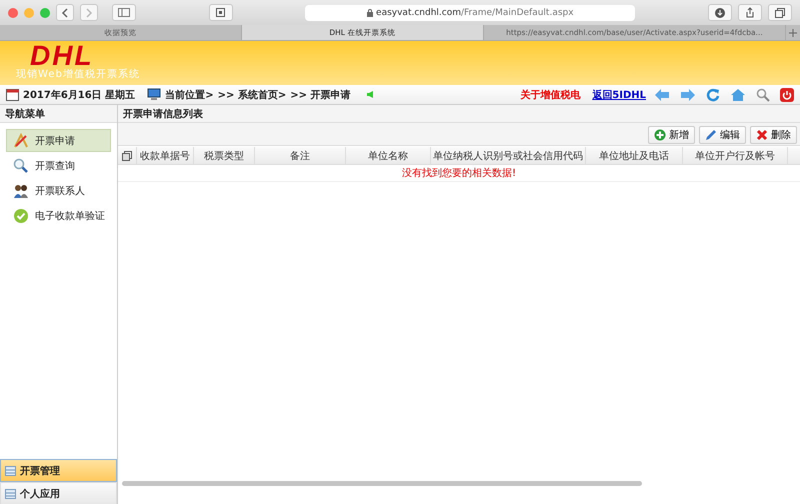 This screenshot has width=800, height=504. What do you see at coordinates (660, 135) in the screenshot?
I see `plus-icon` at bounding box center [660, 135].